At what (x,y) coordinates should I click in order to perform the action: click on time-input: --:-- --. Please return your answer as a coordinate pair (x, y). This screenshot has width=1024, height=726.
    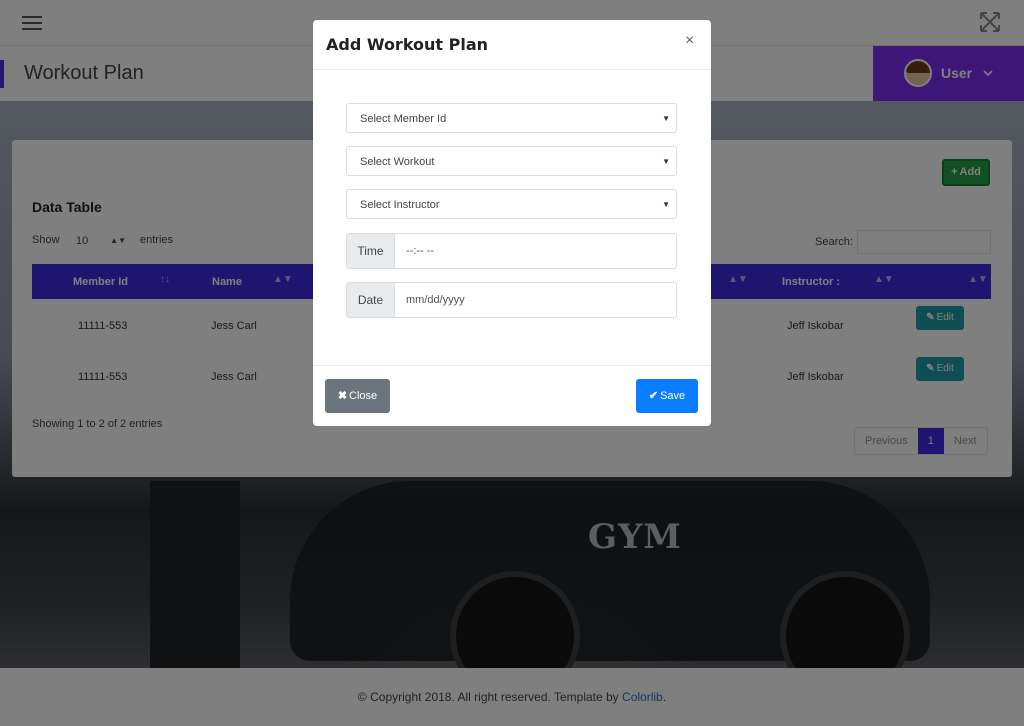
    Looking at the image, I should click on (420, 251).